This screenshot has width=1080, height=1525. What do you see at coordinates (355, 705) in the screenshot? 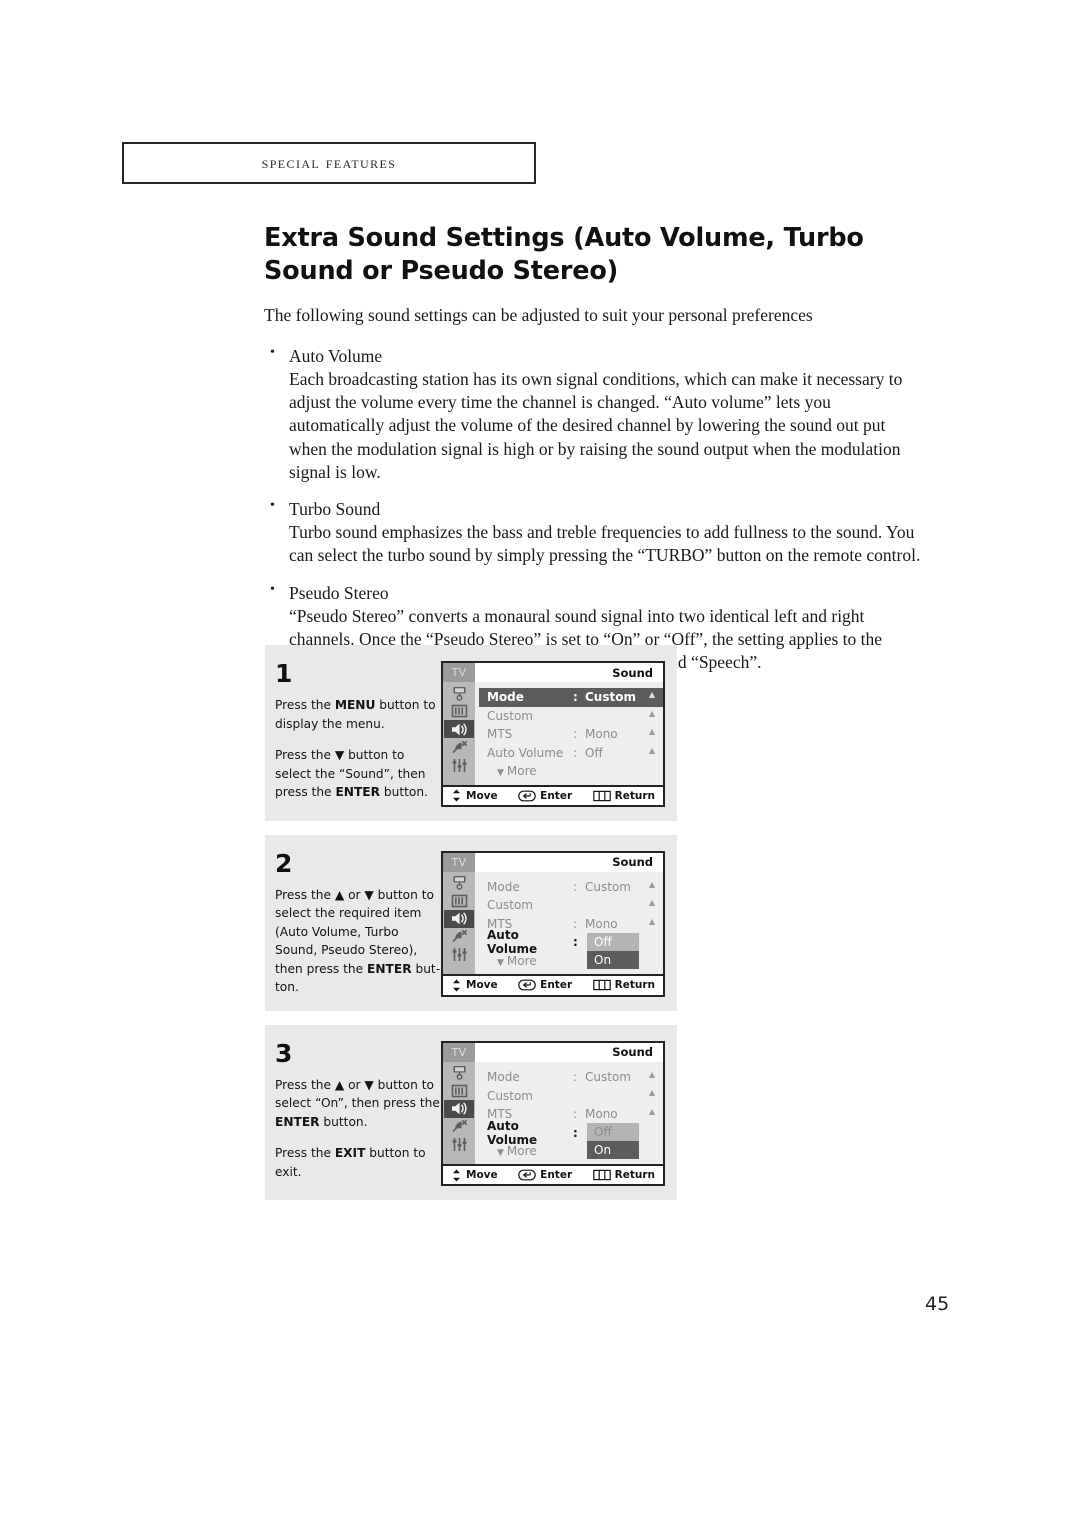
I see `step-key-menu: MENU` at bounding box center [355, 705].